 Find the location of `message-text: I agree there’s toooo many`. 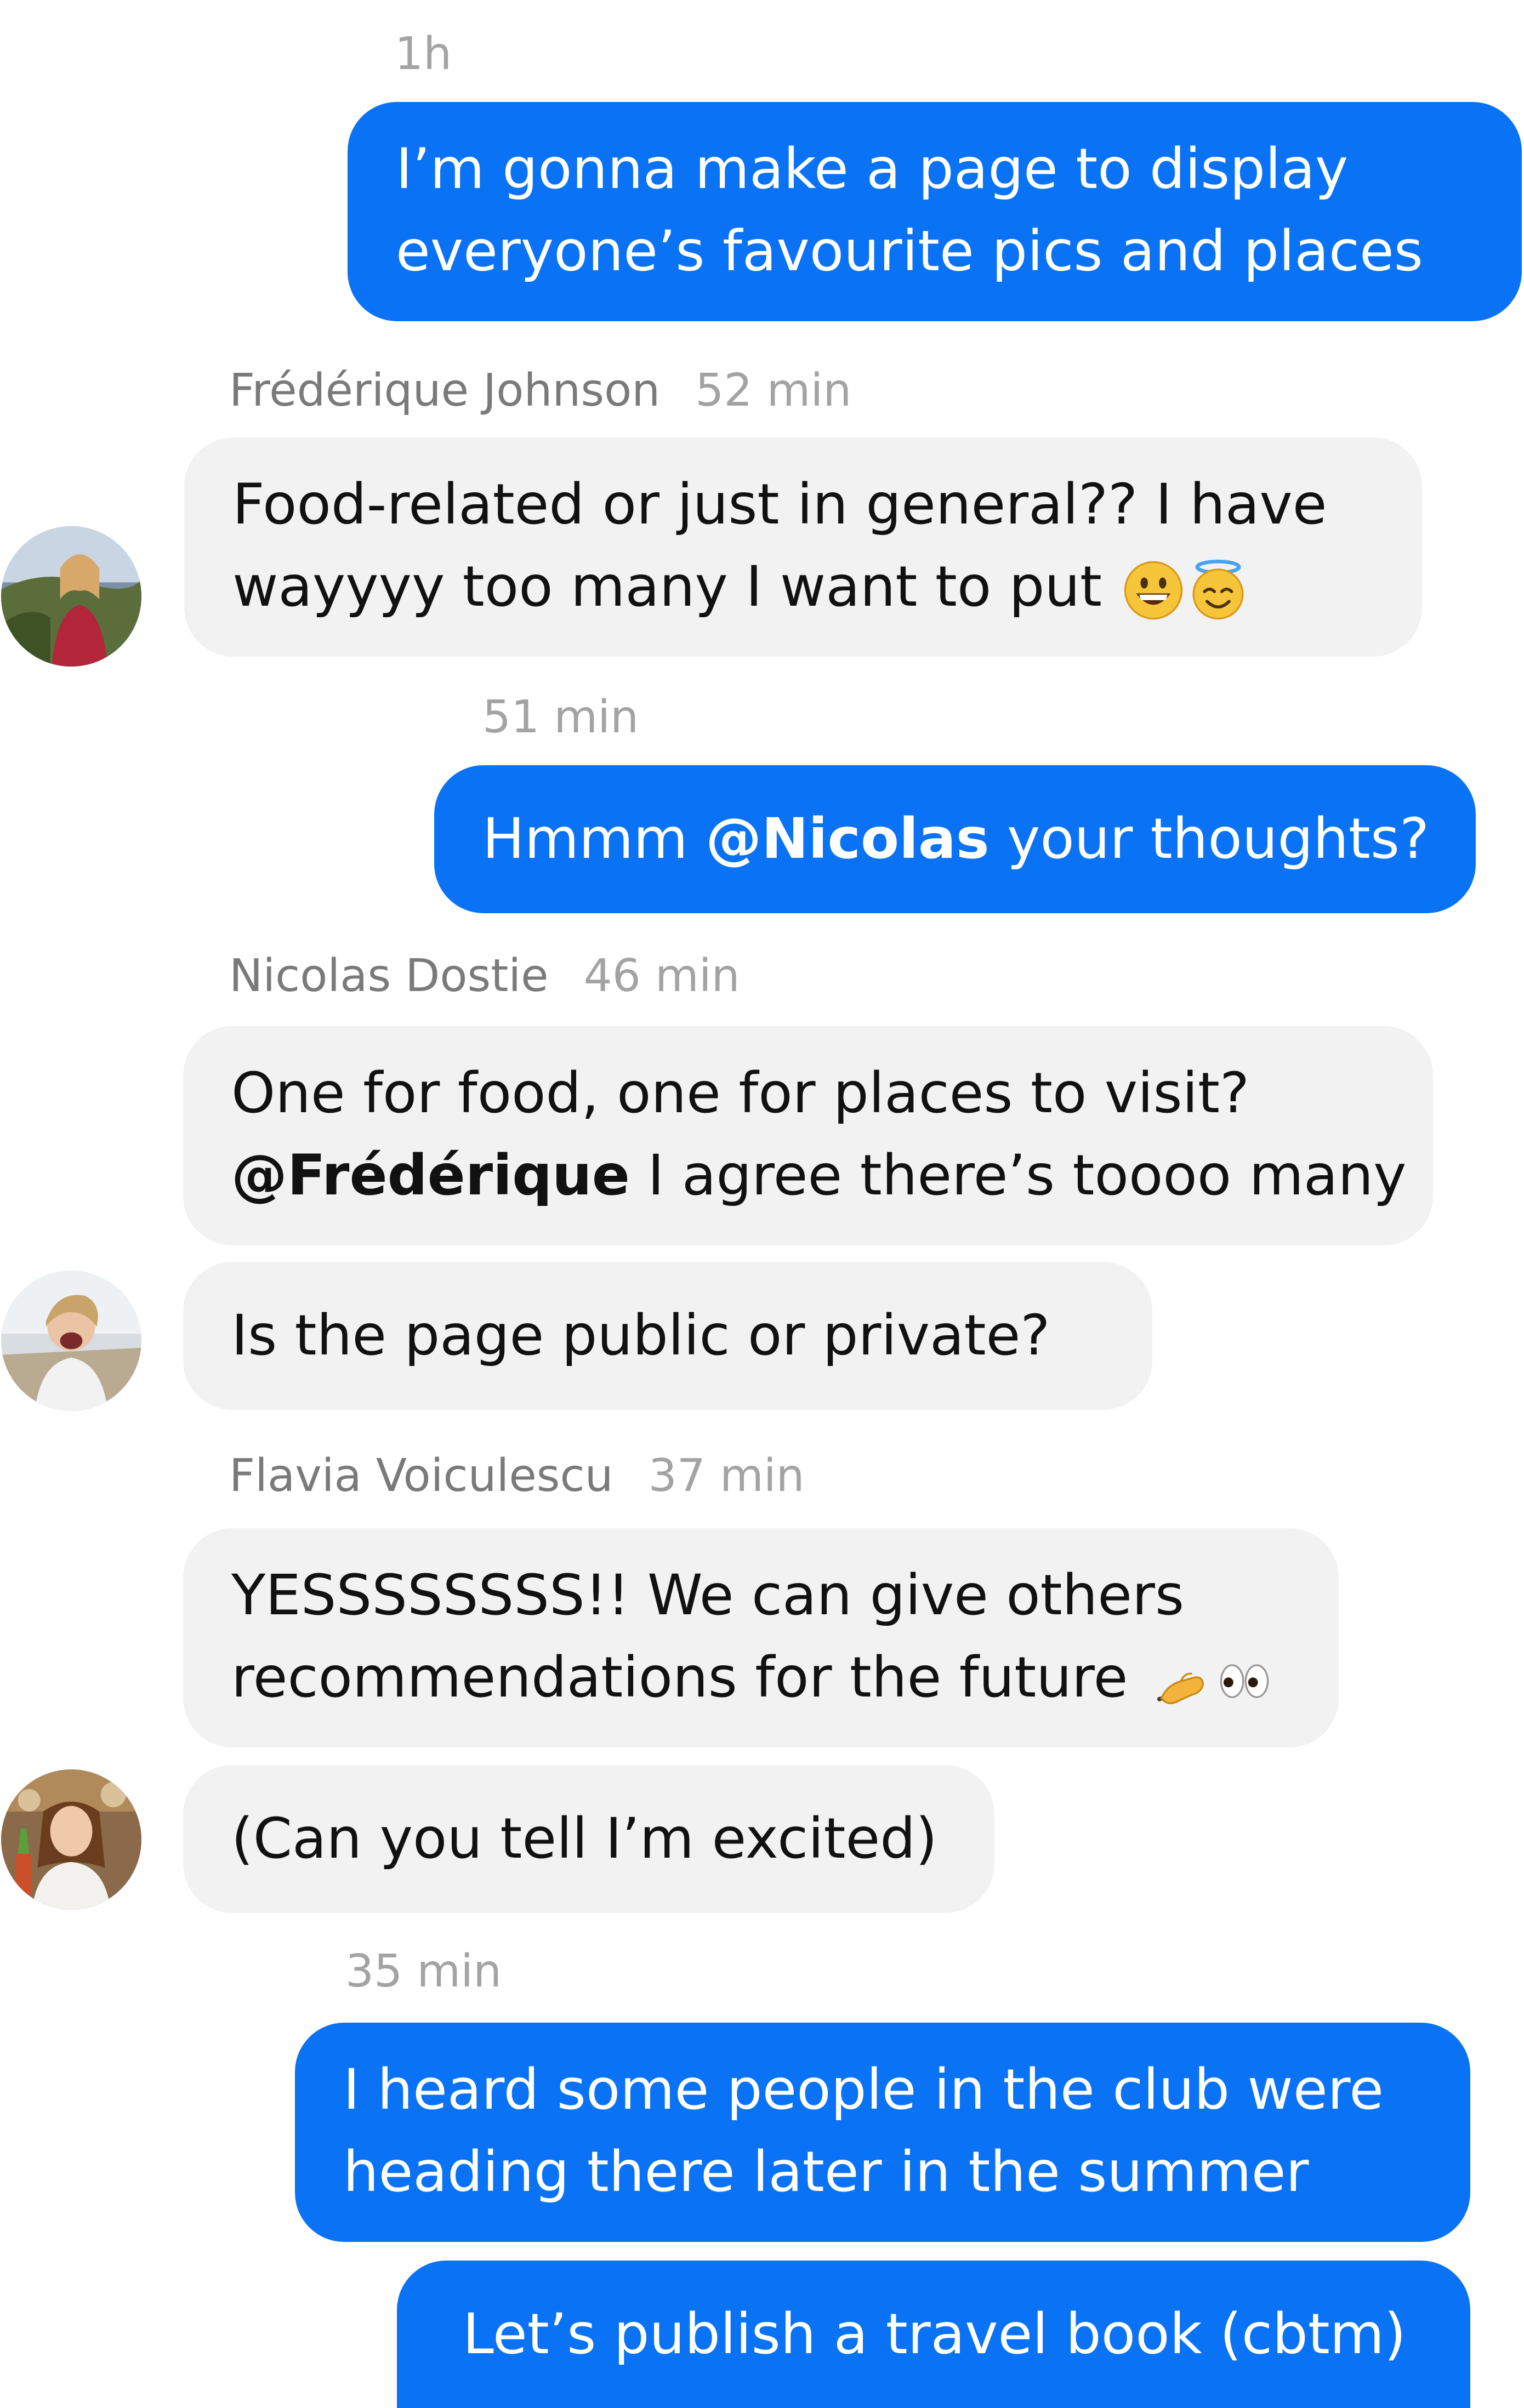

message-text: I agree there’s toooo many is located at coordinates (1018, 1175).